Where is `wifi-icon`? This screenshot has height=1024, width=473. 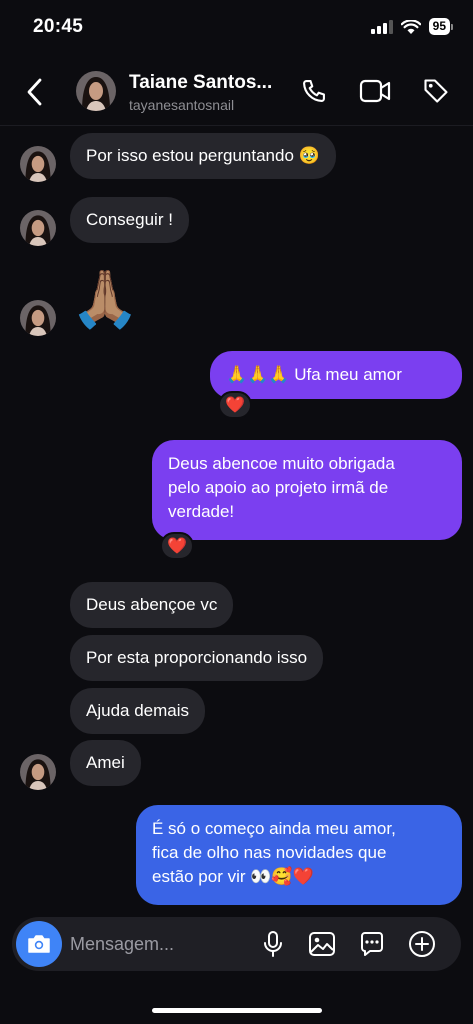
wifi-icon is located at coordinates (410, 26).